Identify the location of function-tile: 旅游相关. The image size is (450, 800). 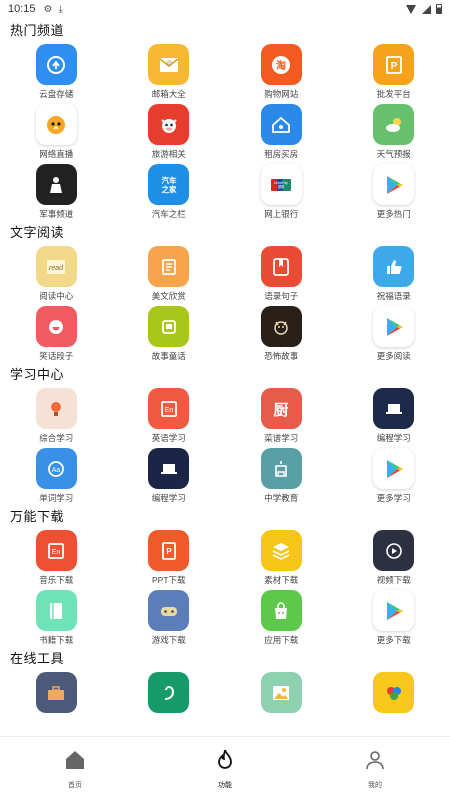
(169, 130).